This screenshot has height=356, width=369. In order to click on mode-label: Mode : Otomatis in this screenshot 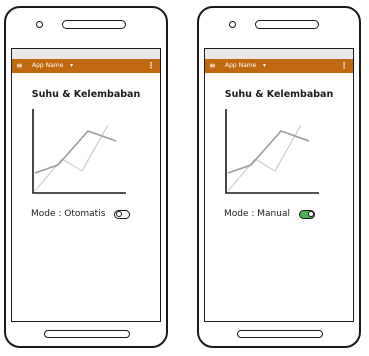, I will do `click(68, 214)`.